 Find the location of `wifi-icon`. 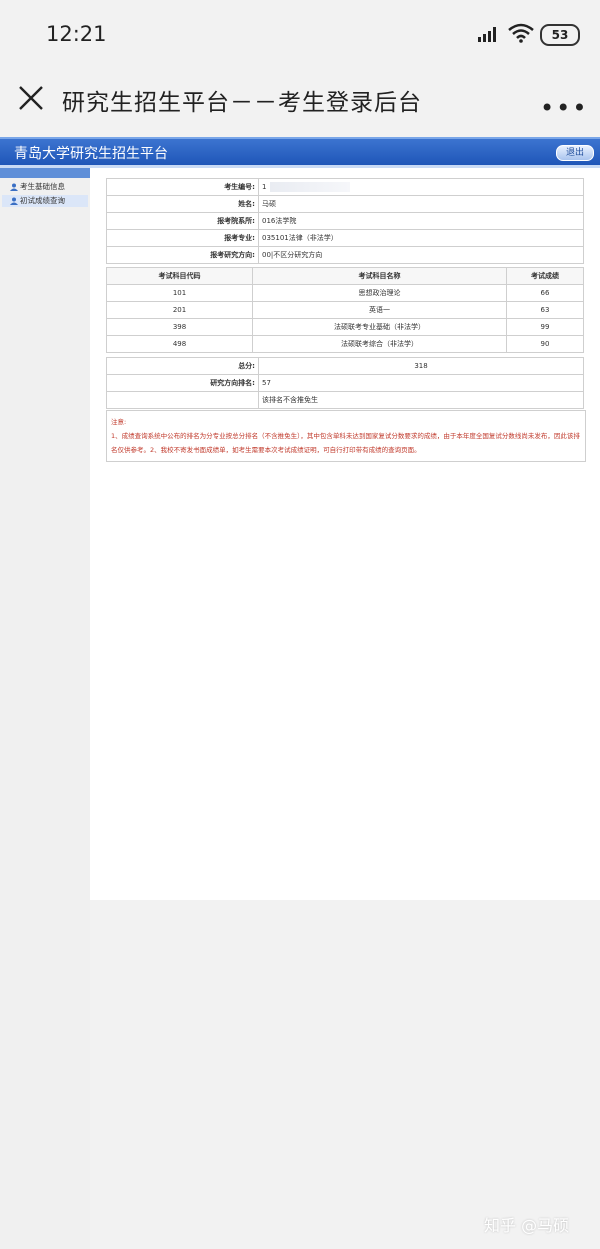

wifi-icon is located at coordinates (521, 33).